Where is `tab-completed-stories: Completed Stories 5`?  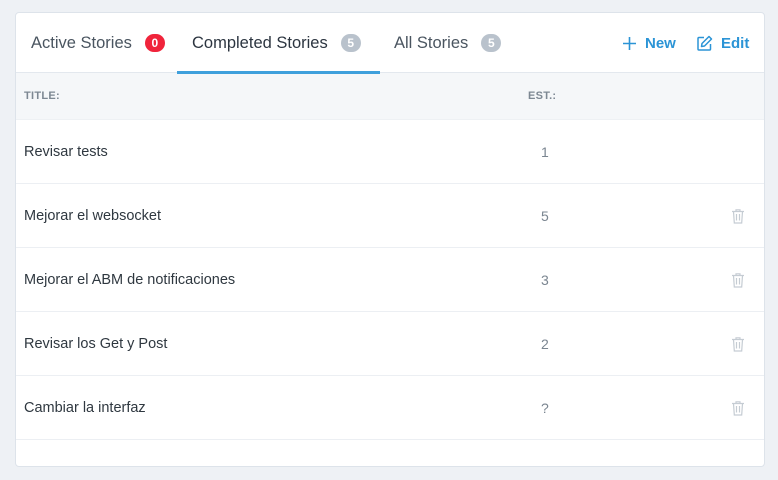
tab-completed-stories: Completed Stories 5 is located at coordinates (278, 43).